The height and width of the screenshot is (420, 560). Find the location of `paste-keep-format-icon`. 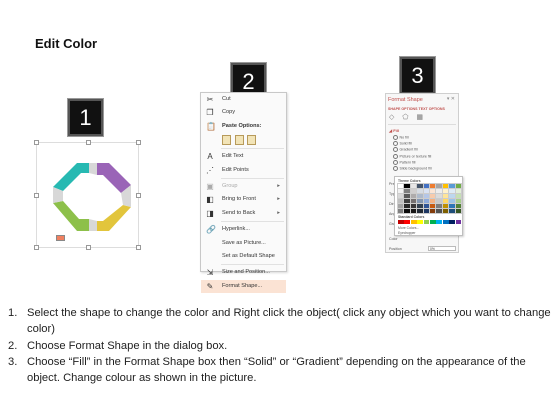

paste-keep-format-icon is located at coordinates (226, 140).